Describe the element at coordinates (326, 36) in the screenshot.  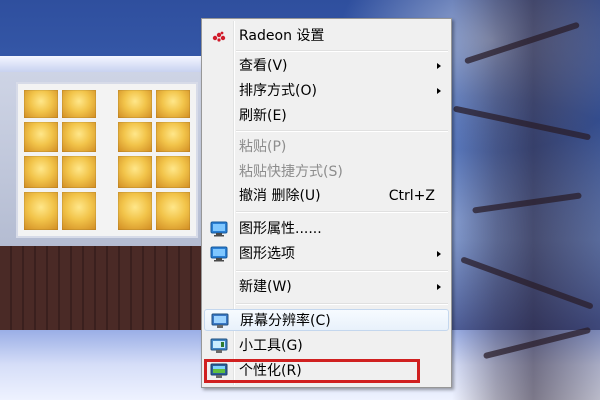
I see `menu-item-radeon-settings: Radeon 设置` at that location.